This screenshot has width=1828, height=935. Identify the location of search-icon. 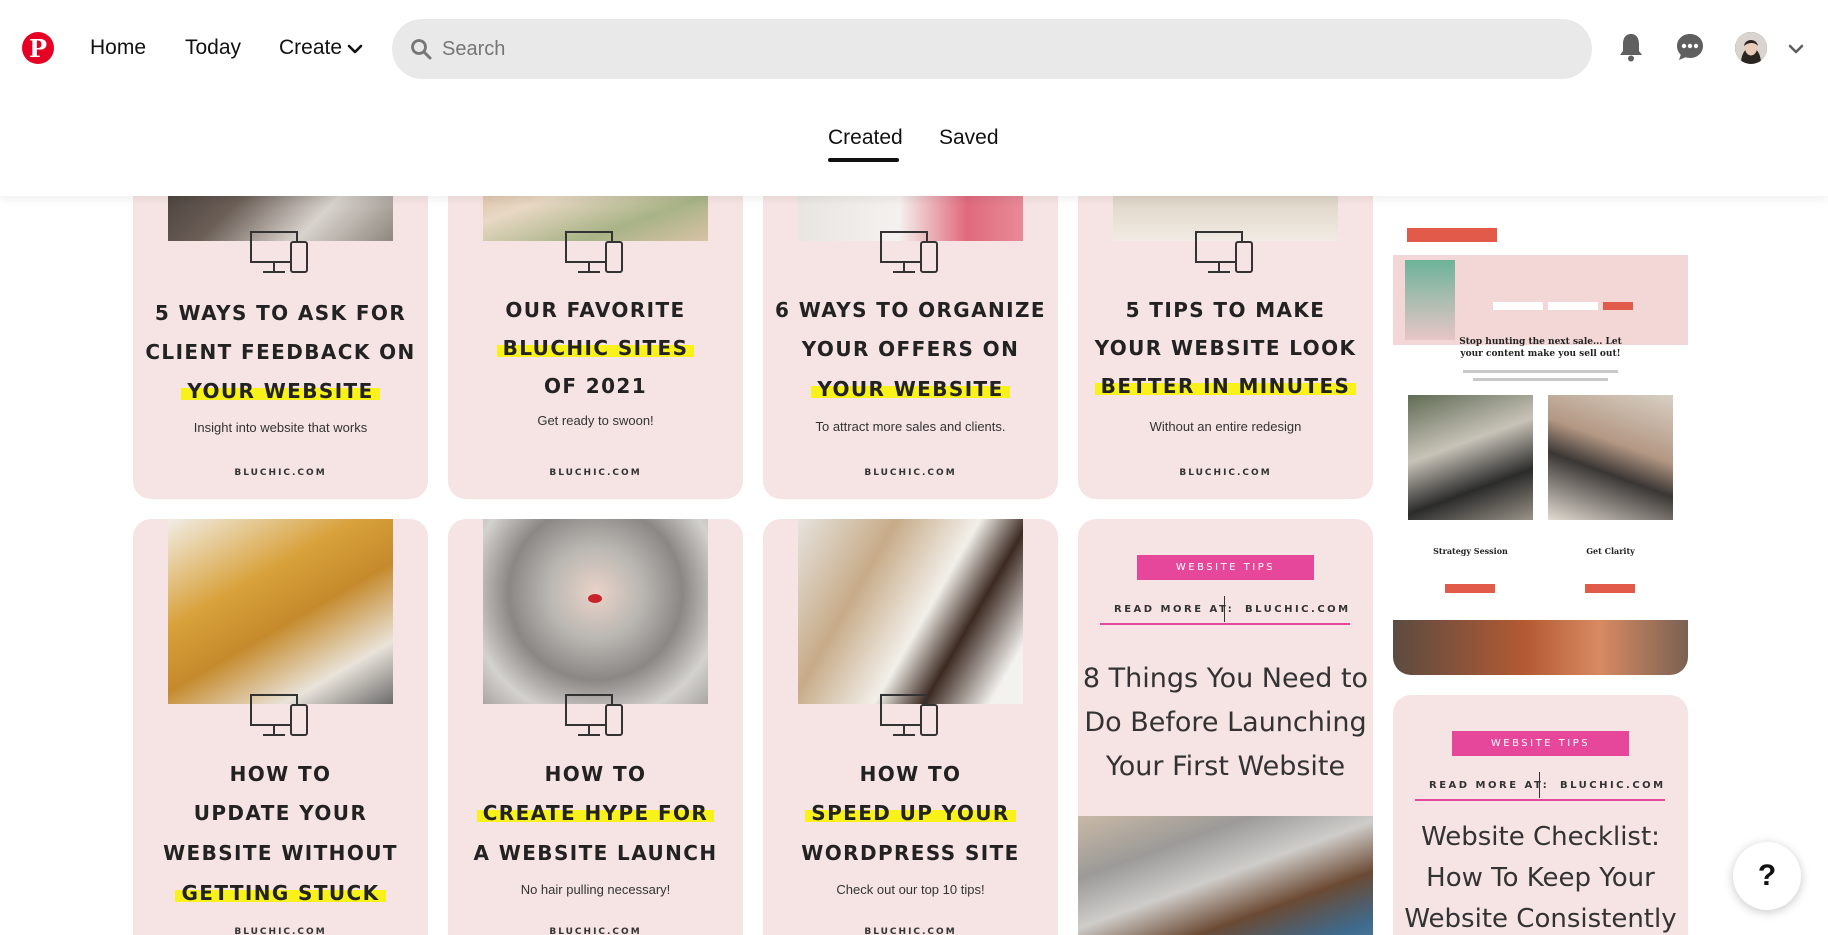
(421, 49).